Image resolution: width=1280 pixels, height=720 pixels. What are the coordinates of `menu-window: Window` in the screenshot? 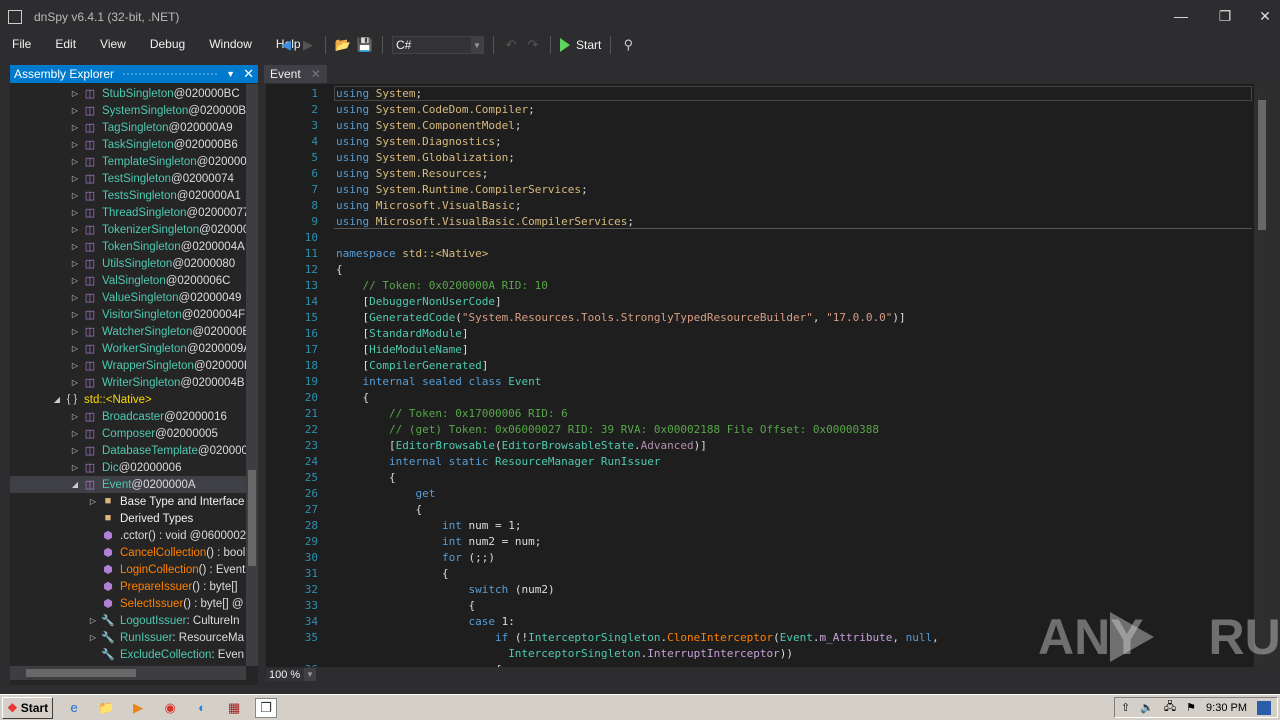 It's located at (230, 44).